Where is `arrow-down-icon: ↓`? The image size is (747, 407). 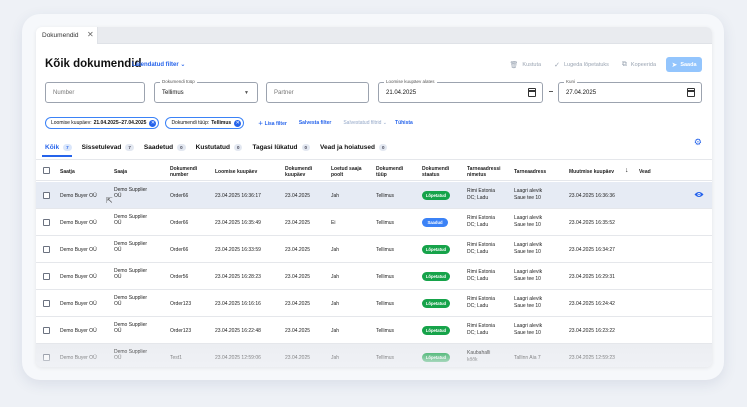
arrow-down-icon: ↓ is located at coordinates (627, 170).